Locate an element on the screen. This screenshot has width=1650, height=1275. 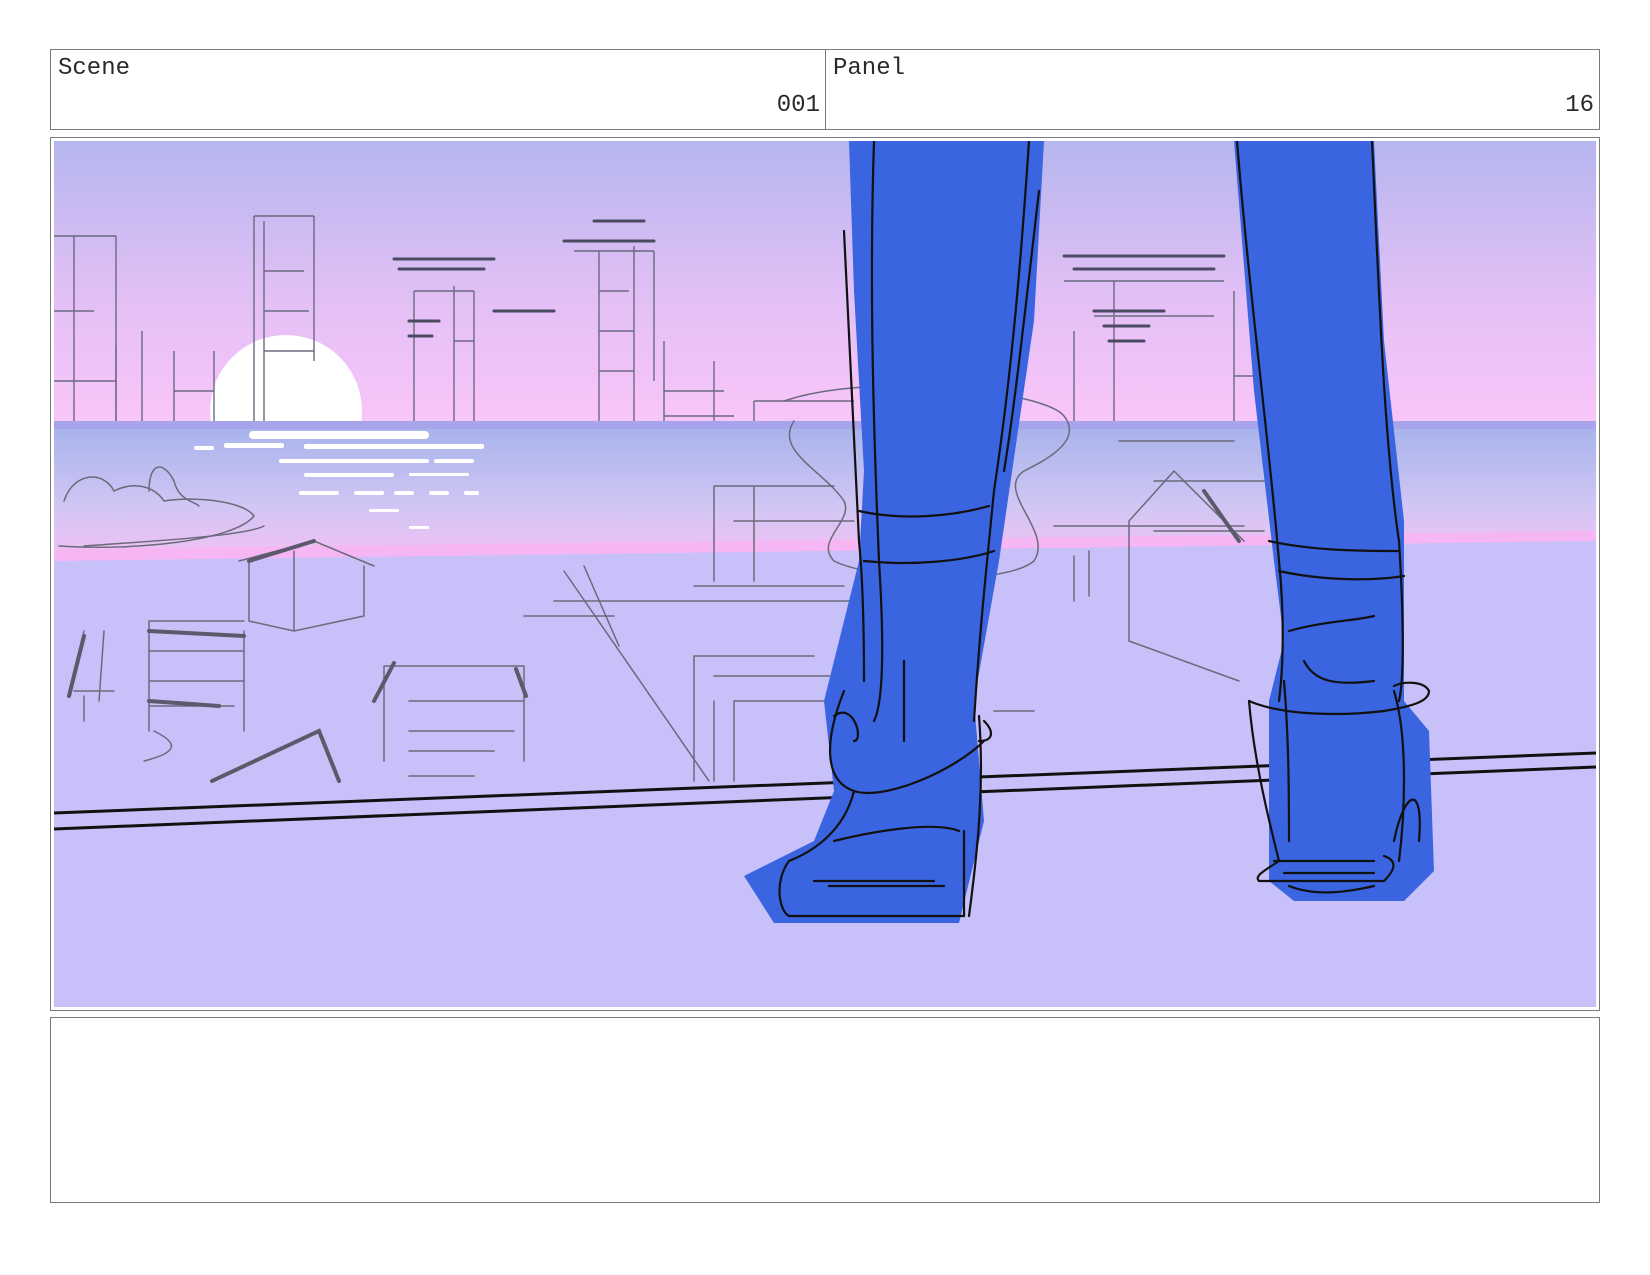
scene-number: 001 is located at coordinates (798, 105).